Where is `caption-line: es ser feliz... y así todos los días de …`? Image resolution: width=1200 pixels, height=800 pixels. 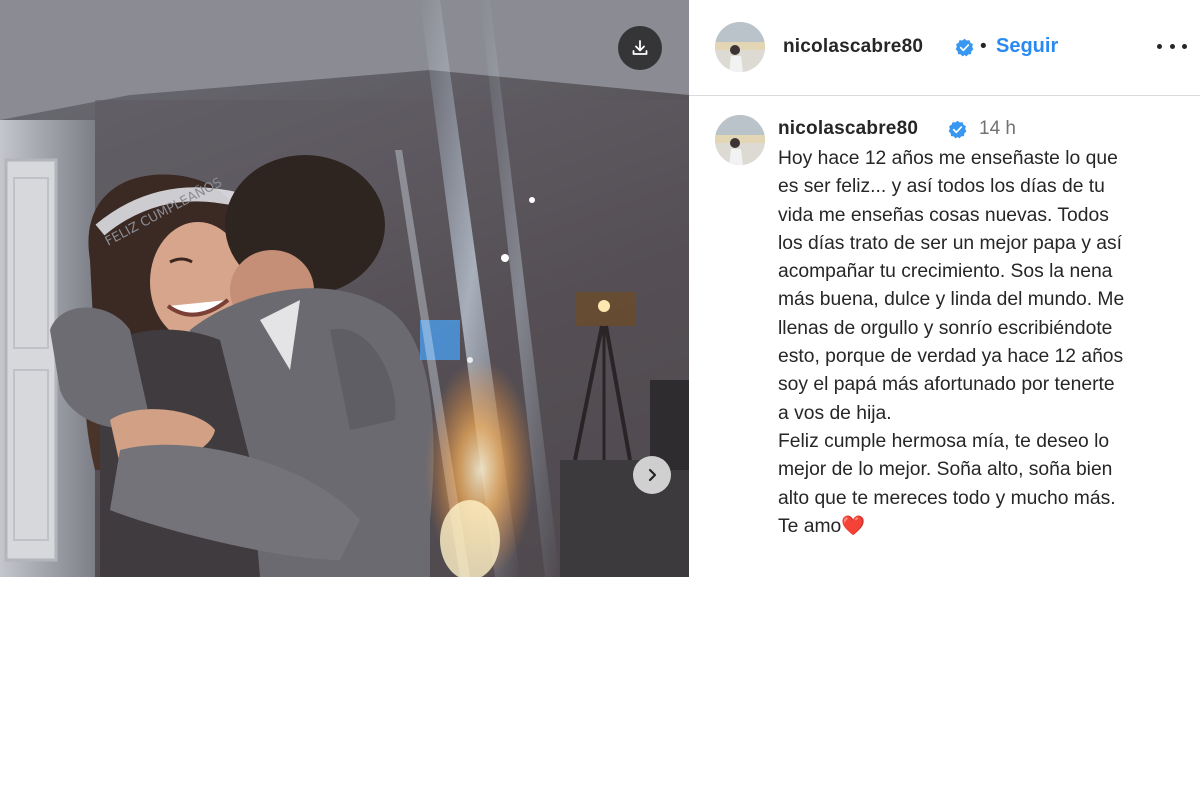 caption-line: es ser feliz... y así todos los días de … is located at coordinates (941, 187).